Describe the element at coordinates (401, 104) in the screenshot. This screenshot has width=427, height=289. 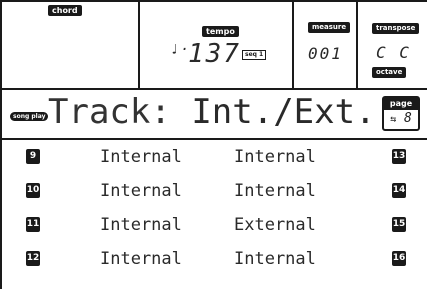
I see `page-label: page` at that location.